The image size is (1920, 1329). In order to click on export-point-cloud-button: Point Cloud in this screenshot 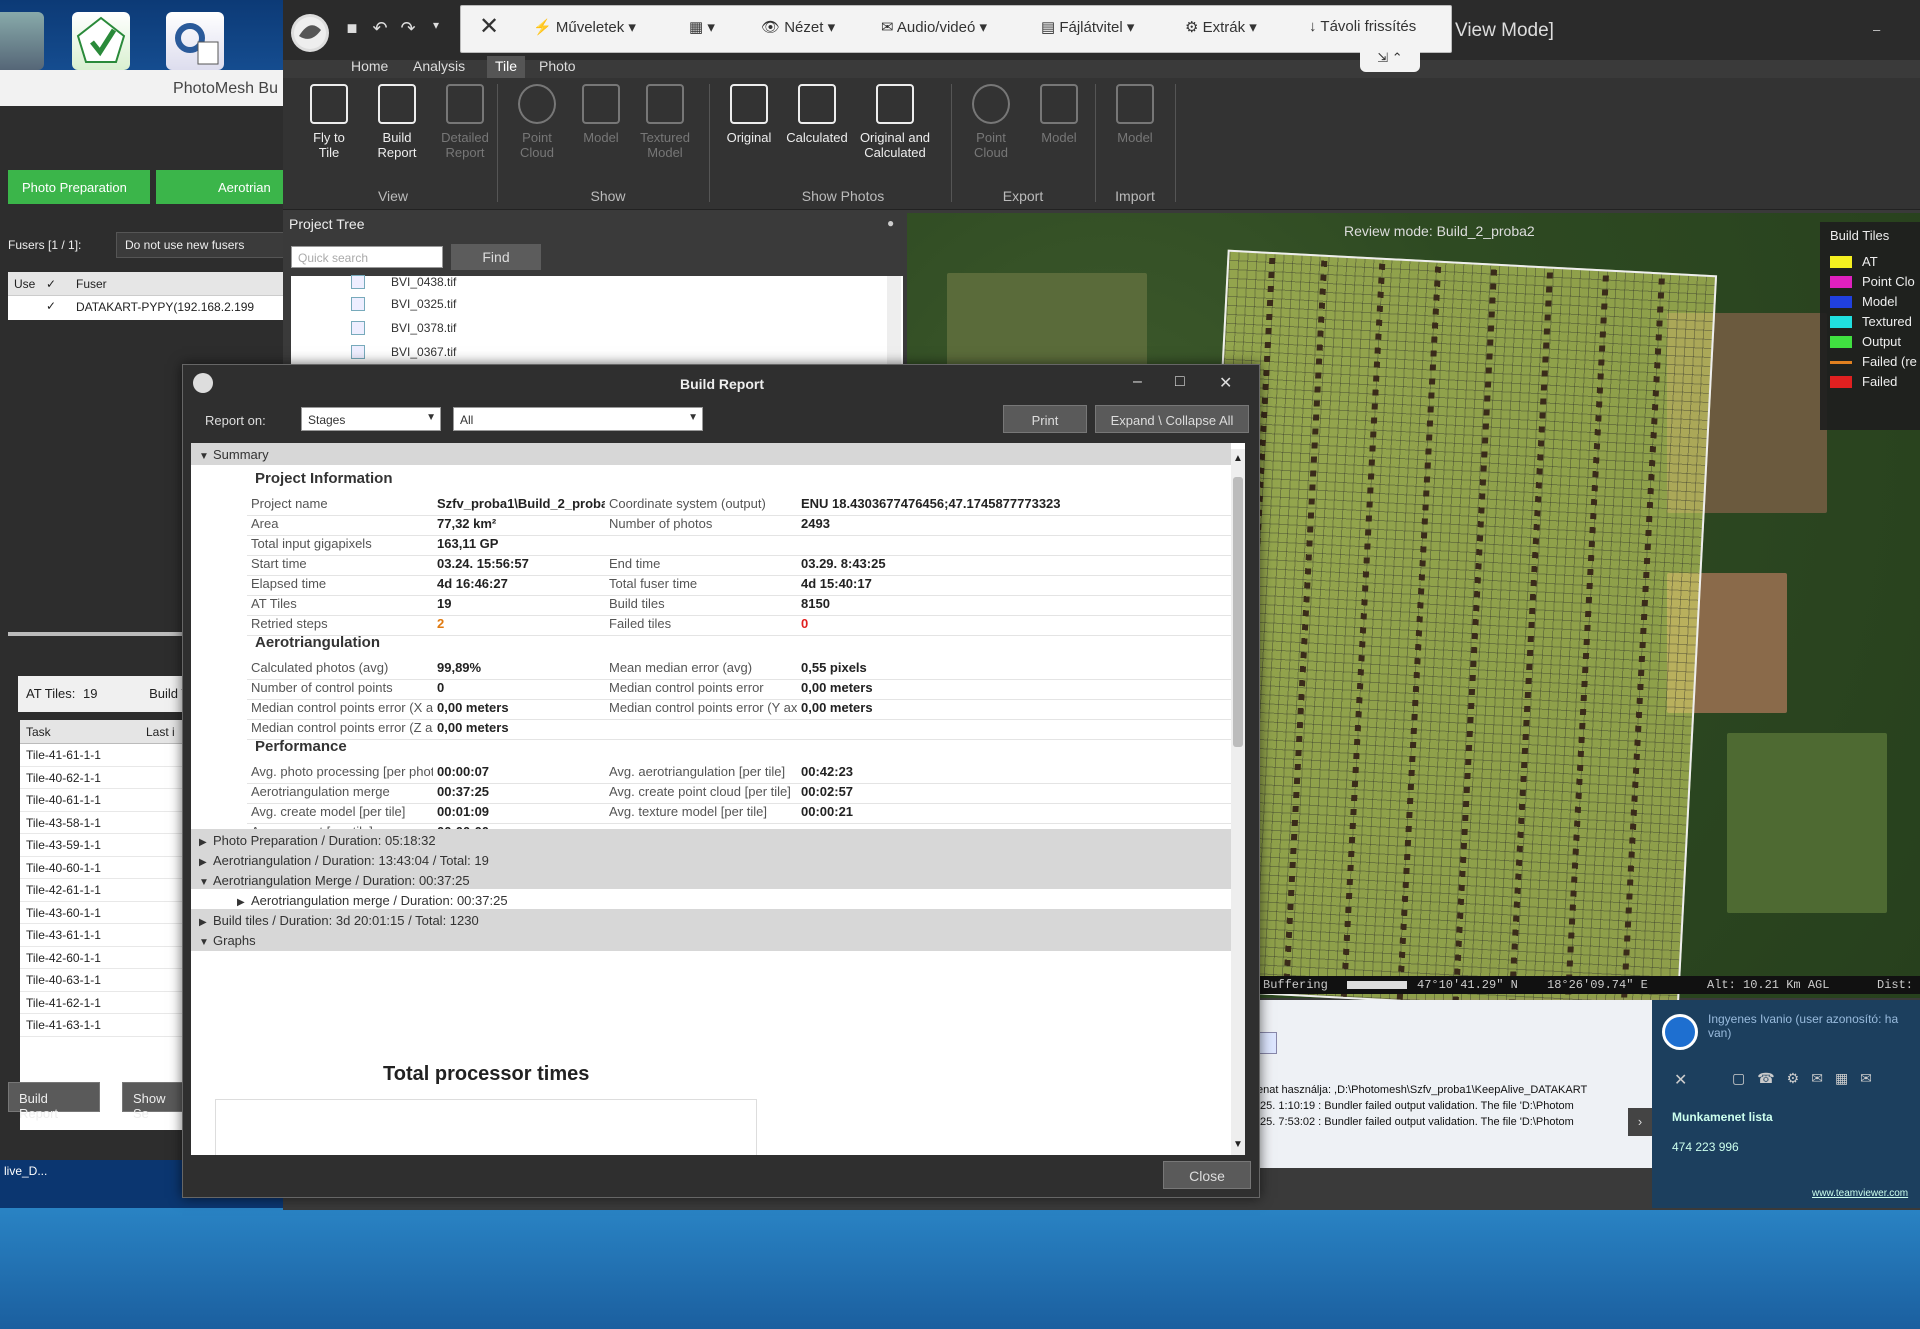, I will do `click(991, 139)`.